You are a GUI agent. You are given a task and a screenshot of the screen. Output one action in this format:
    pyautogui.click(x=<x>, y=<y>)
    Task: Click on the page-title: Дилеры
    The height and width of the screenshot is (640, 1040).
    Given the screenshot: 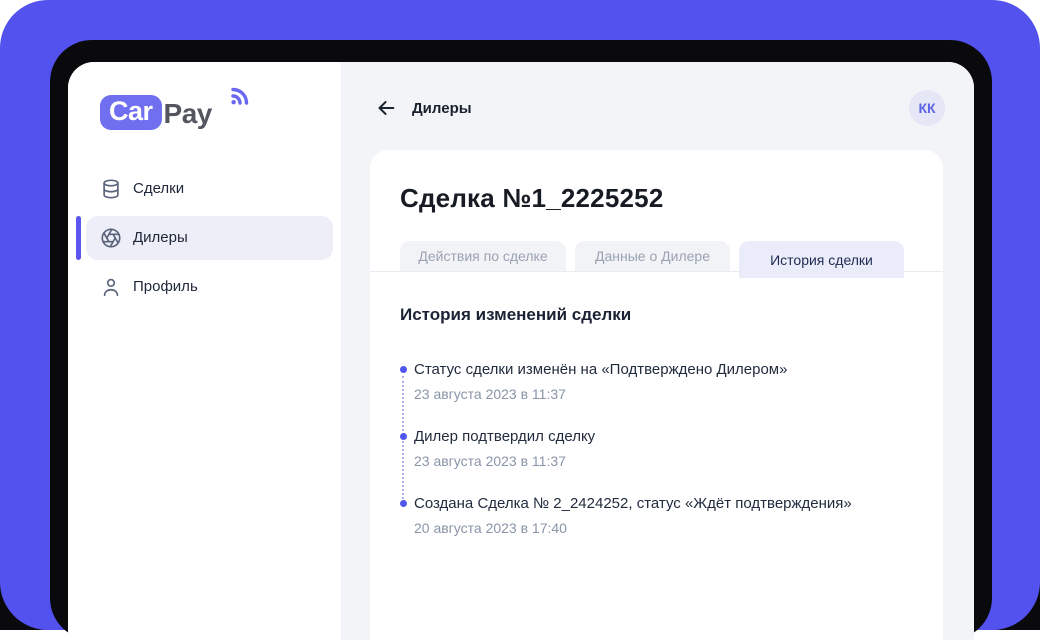 What is the action you would take?
    pyautogui.click(x=442, y=108)
    